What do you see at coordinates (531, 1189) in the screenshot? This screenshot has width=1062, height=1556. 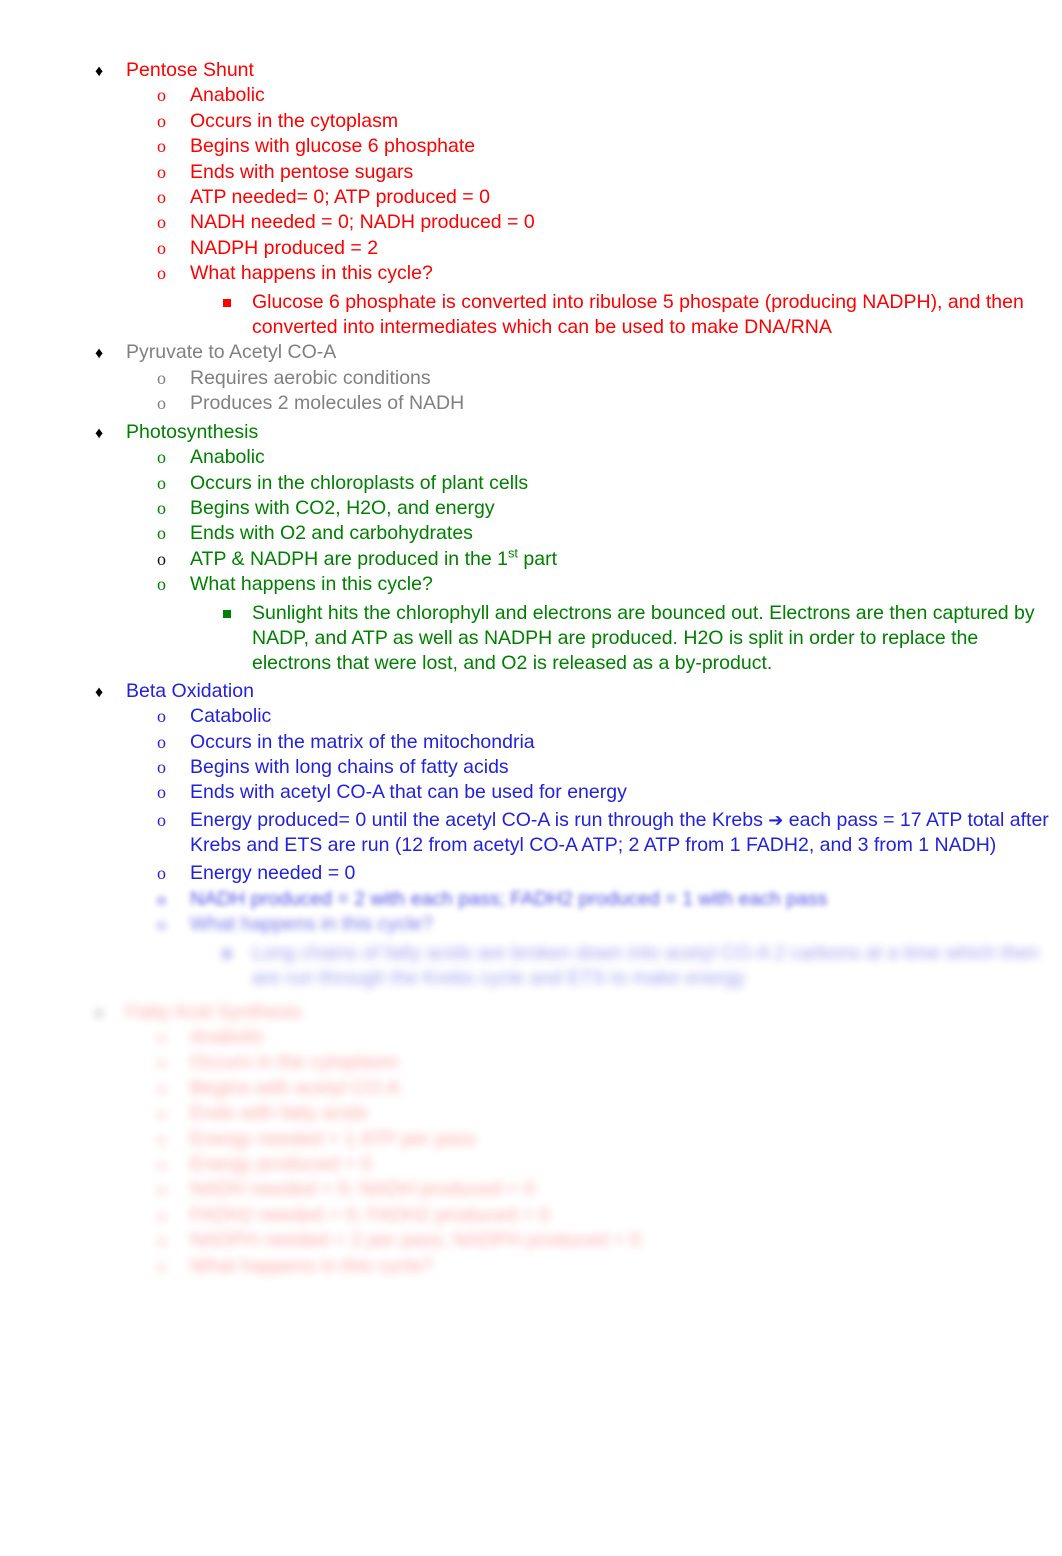 I see `obscured-list-item: o NADH needed = 0; NADH produced = 0` at bounding box center [531, 1189].